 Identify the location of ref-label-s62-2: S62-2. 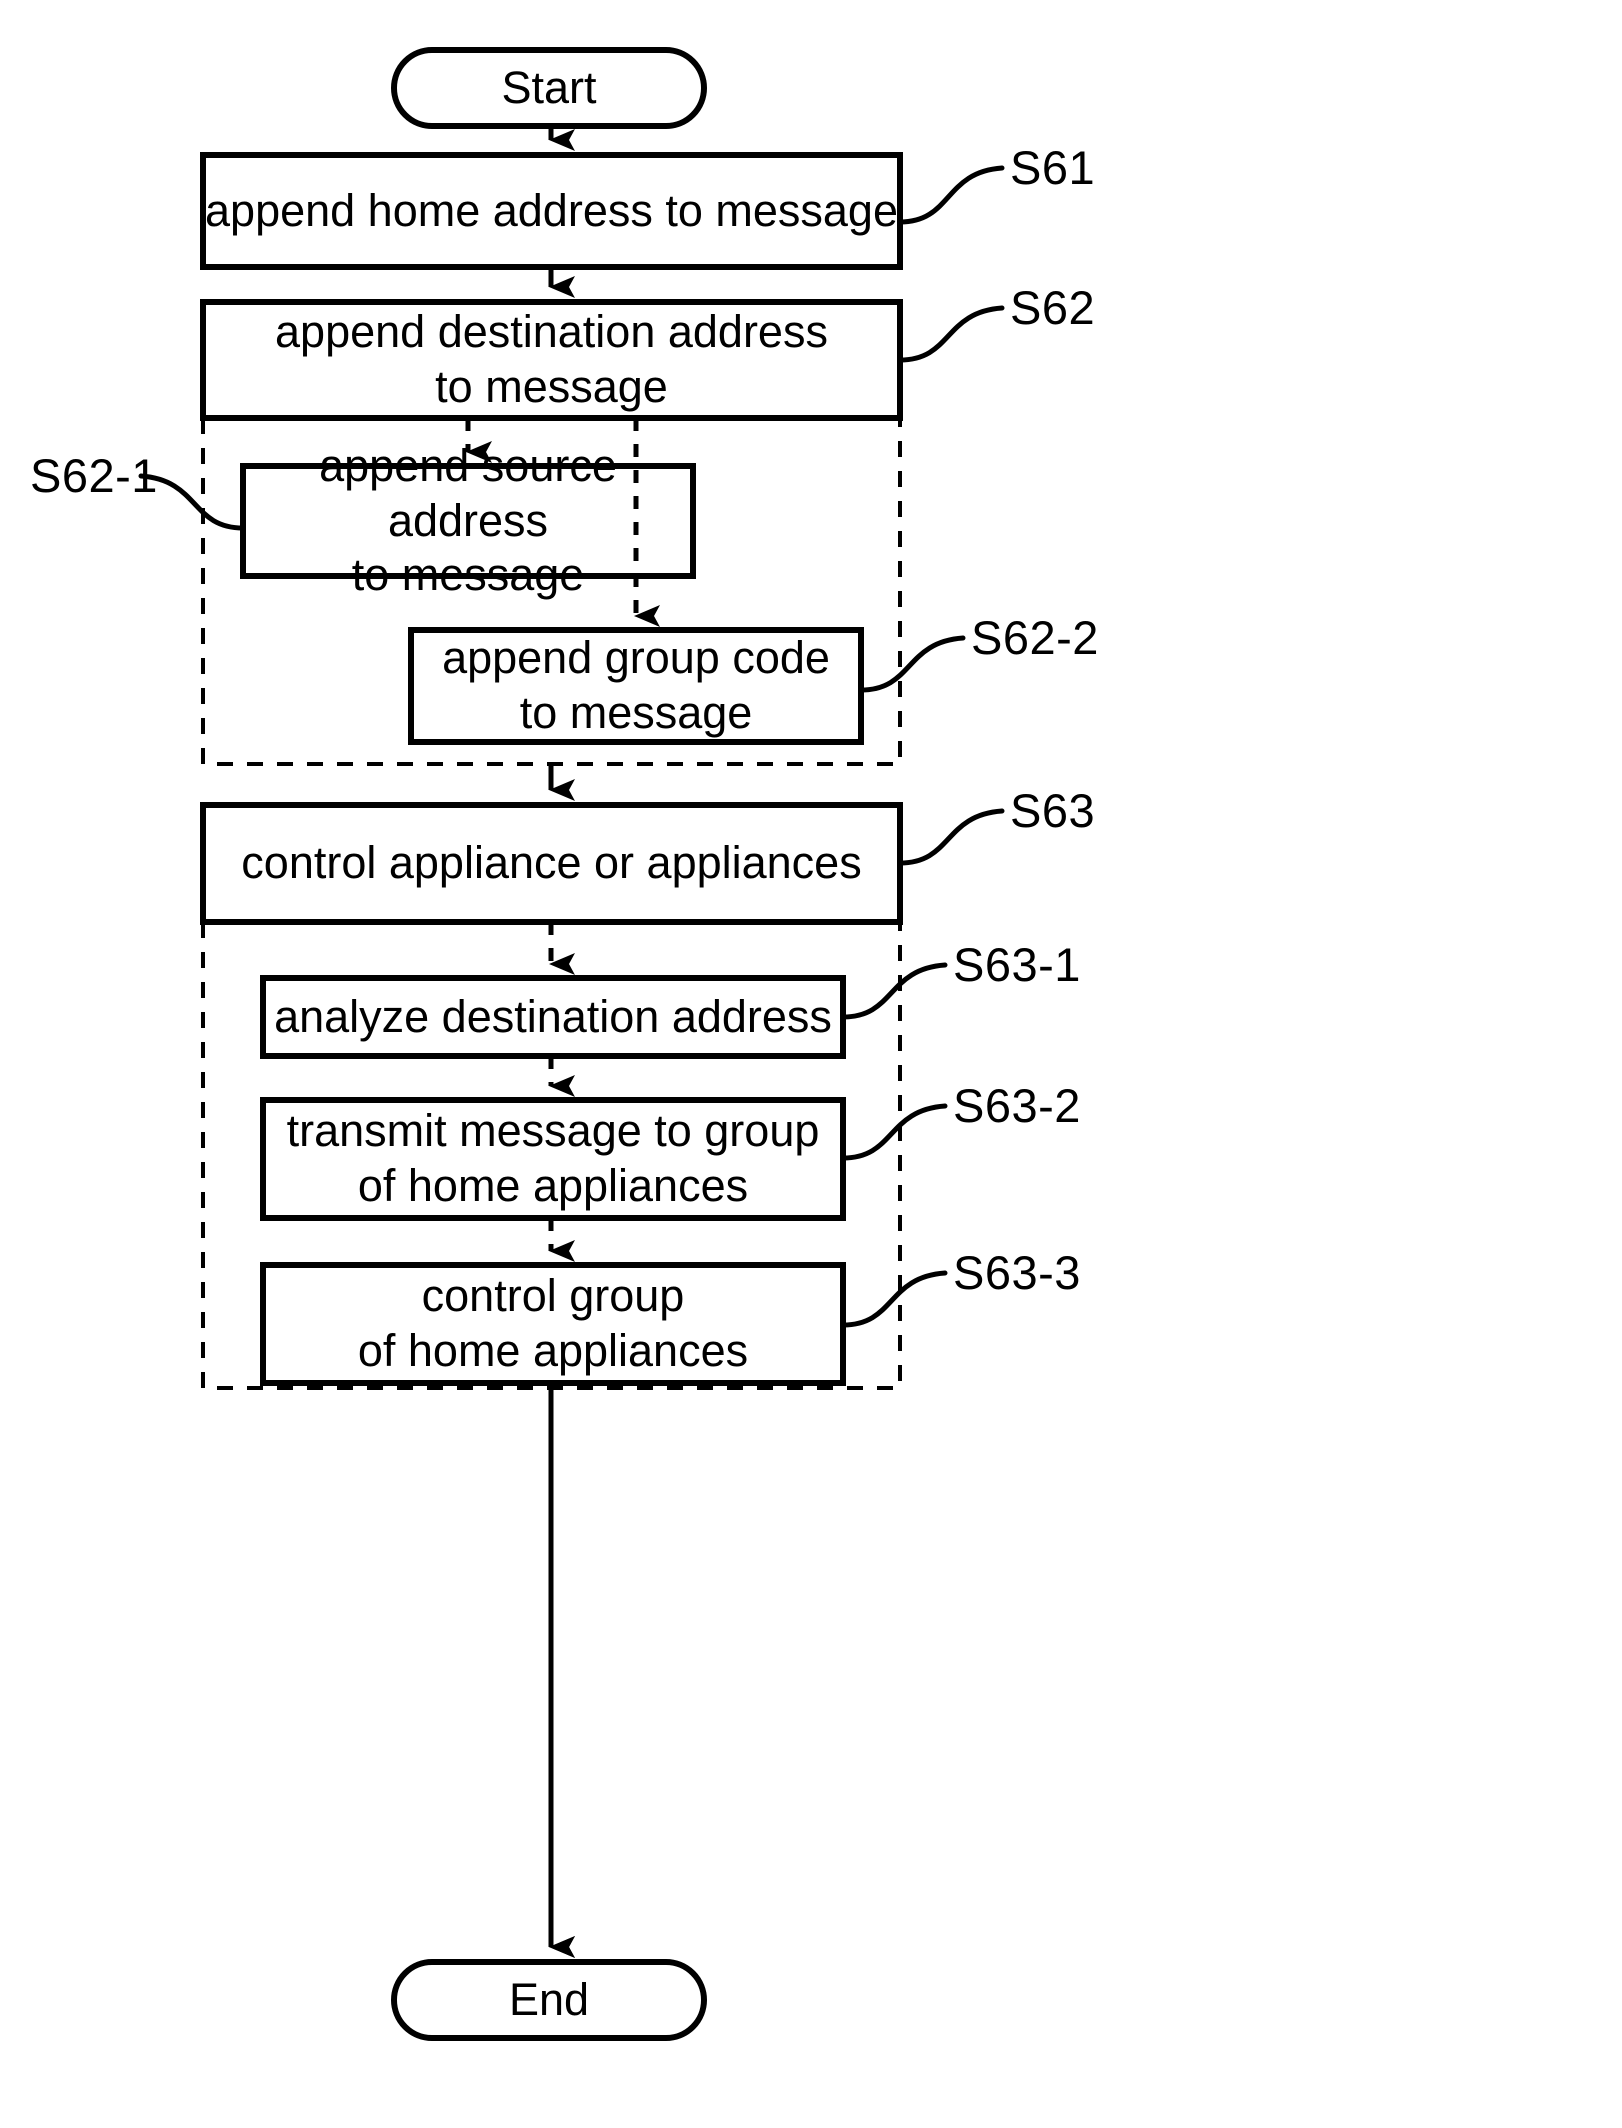
(1035, 637).